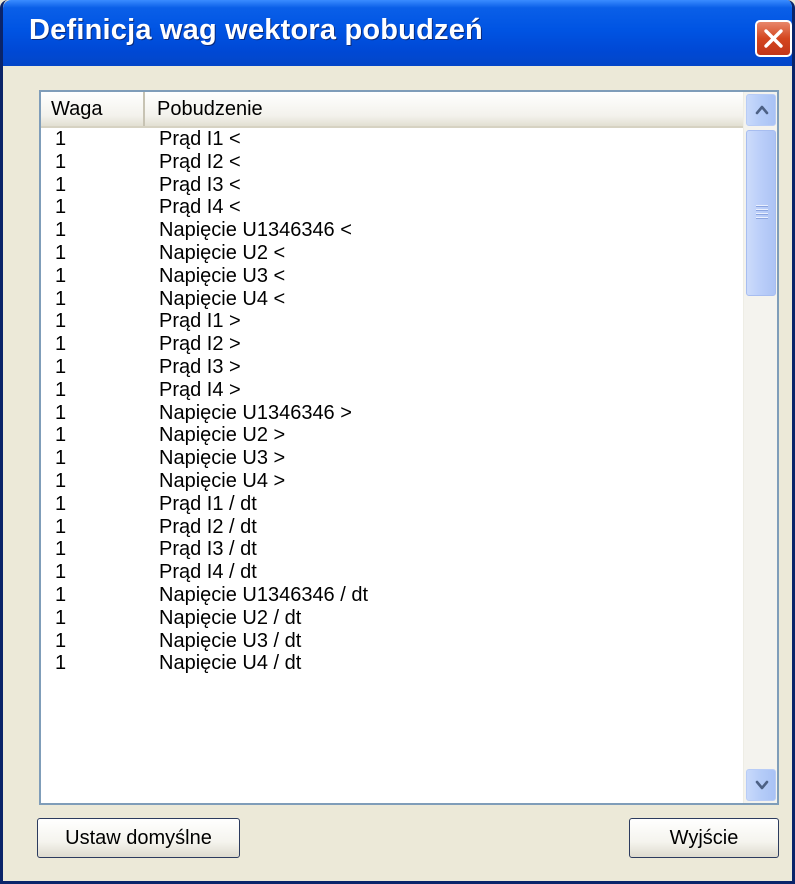  I want to click on excitation-cell: Prąd I3 <, so click(200, 184).